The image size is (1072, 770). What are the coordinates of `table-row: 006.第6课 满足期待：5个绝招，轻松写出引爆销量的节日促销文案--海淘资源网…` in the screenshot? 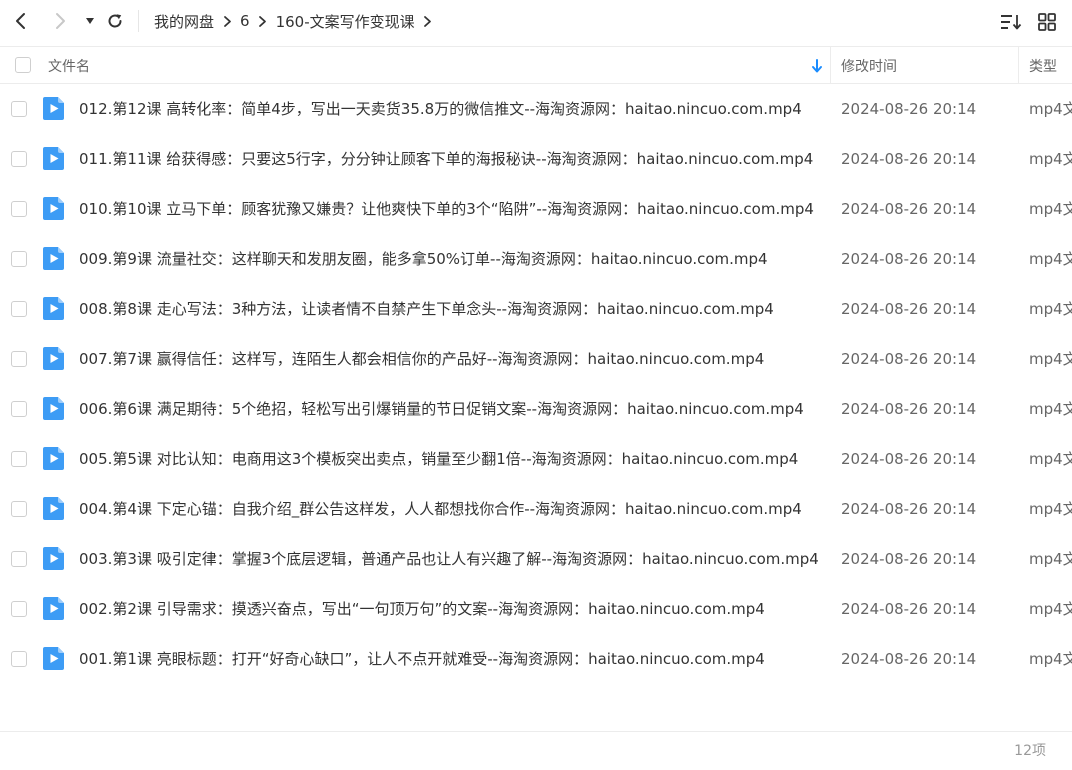 It's located at (536, 409).